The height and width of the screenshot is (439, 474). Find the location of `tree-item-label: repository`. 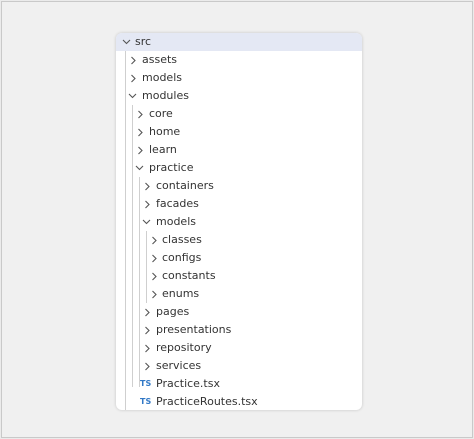

tree-item-label: repository is located at coordinates (184, 347).